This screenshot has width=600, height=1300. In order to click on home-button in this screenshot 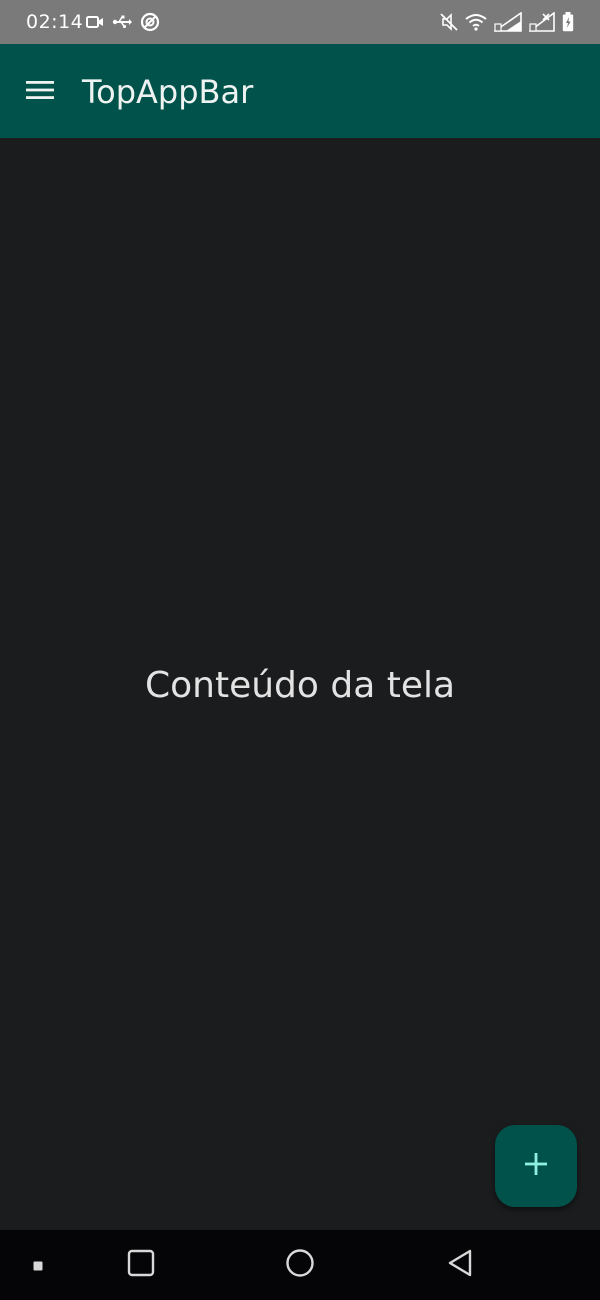, I will do `click(300, 1265)`.